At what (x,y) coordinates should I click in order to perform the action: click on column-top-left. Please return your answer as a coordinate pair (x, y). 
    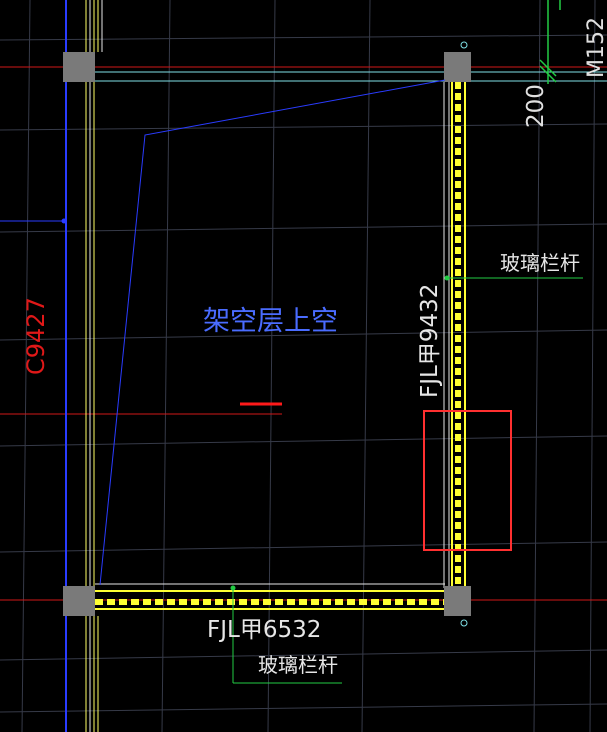
    Looking at the image, I should click on (79, 67).